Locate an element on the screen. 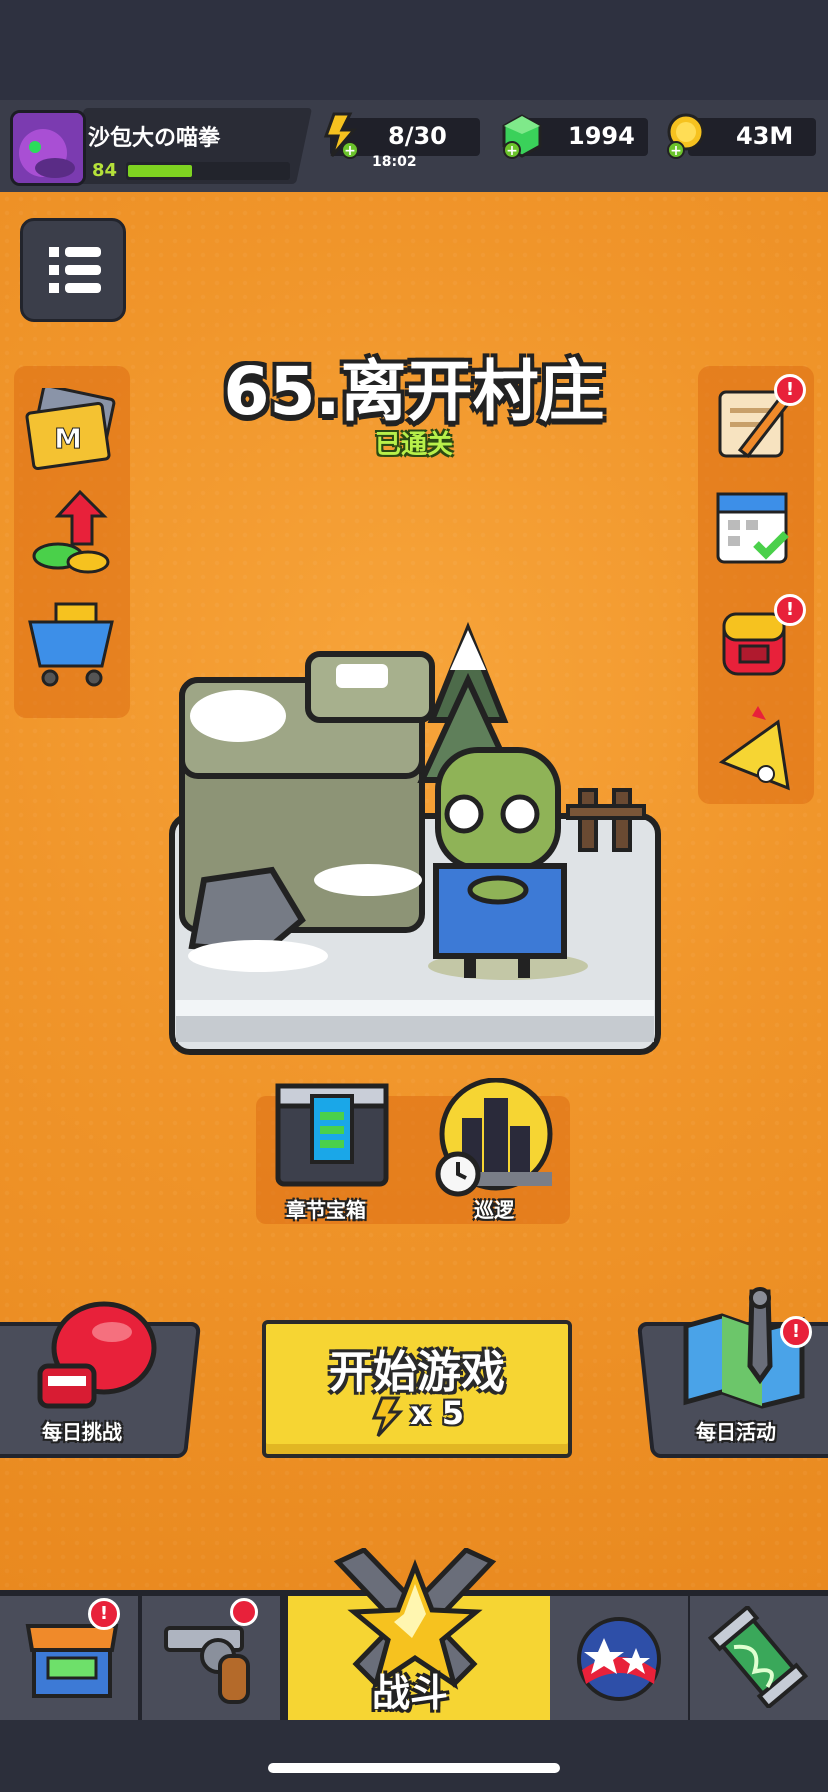  player-avatar is located at coordinates (48, 148).